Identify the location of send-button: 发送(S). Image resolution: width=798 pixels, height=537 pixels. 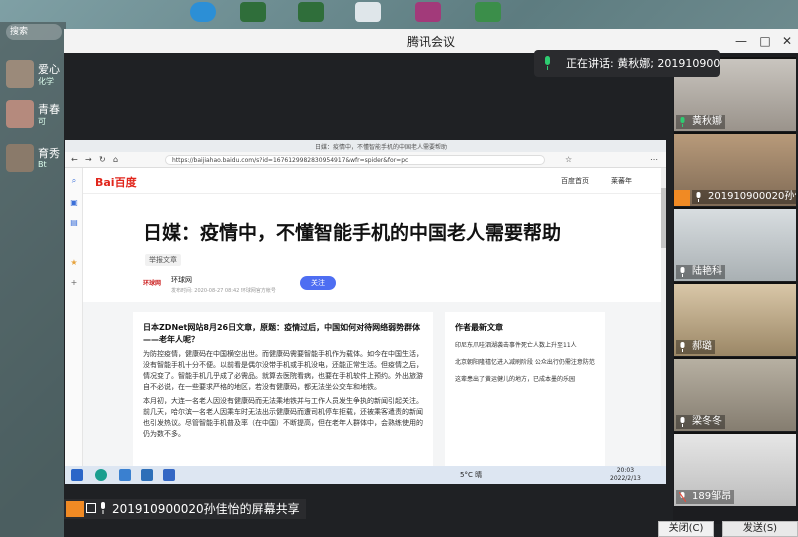
(760, 529).